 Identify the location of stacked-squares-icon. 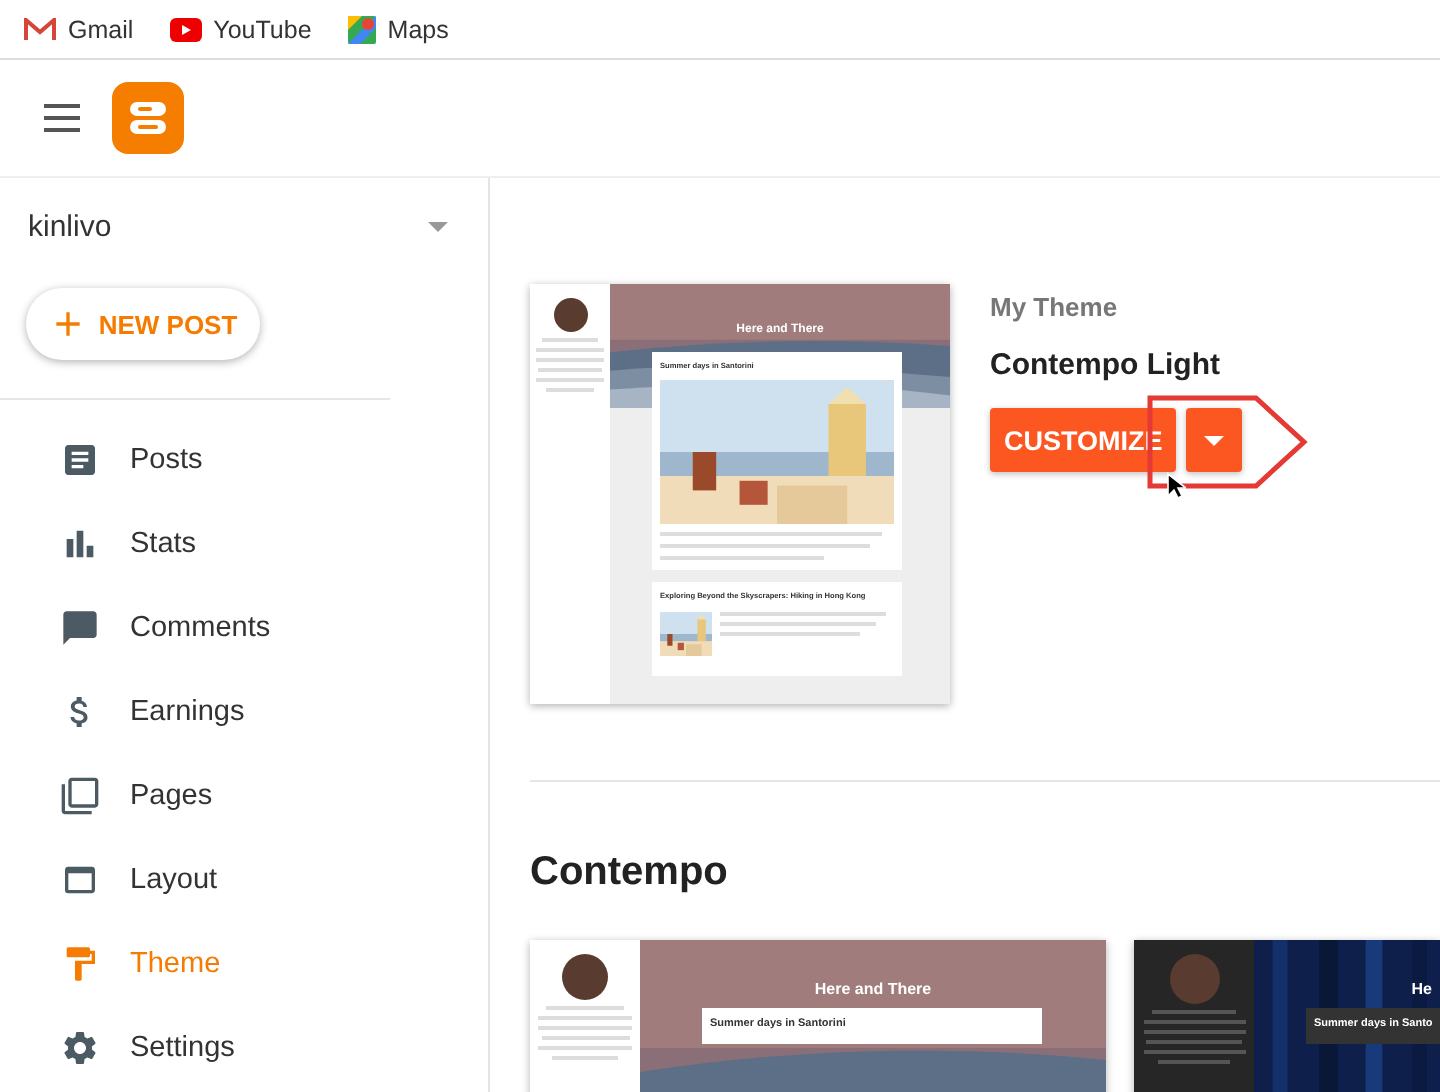
(80, 796).